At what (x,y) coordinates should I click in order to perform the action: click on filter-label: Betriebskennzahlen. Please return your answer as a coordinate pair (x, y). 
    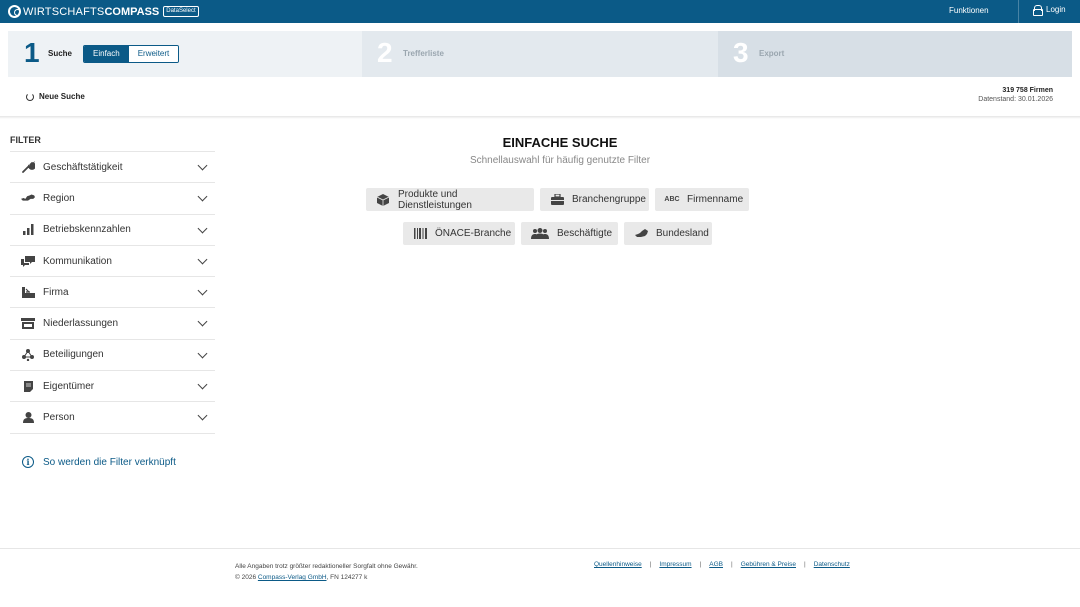
    Looking at the image, I should click on (87, 230).